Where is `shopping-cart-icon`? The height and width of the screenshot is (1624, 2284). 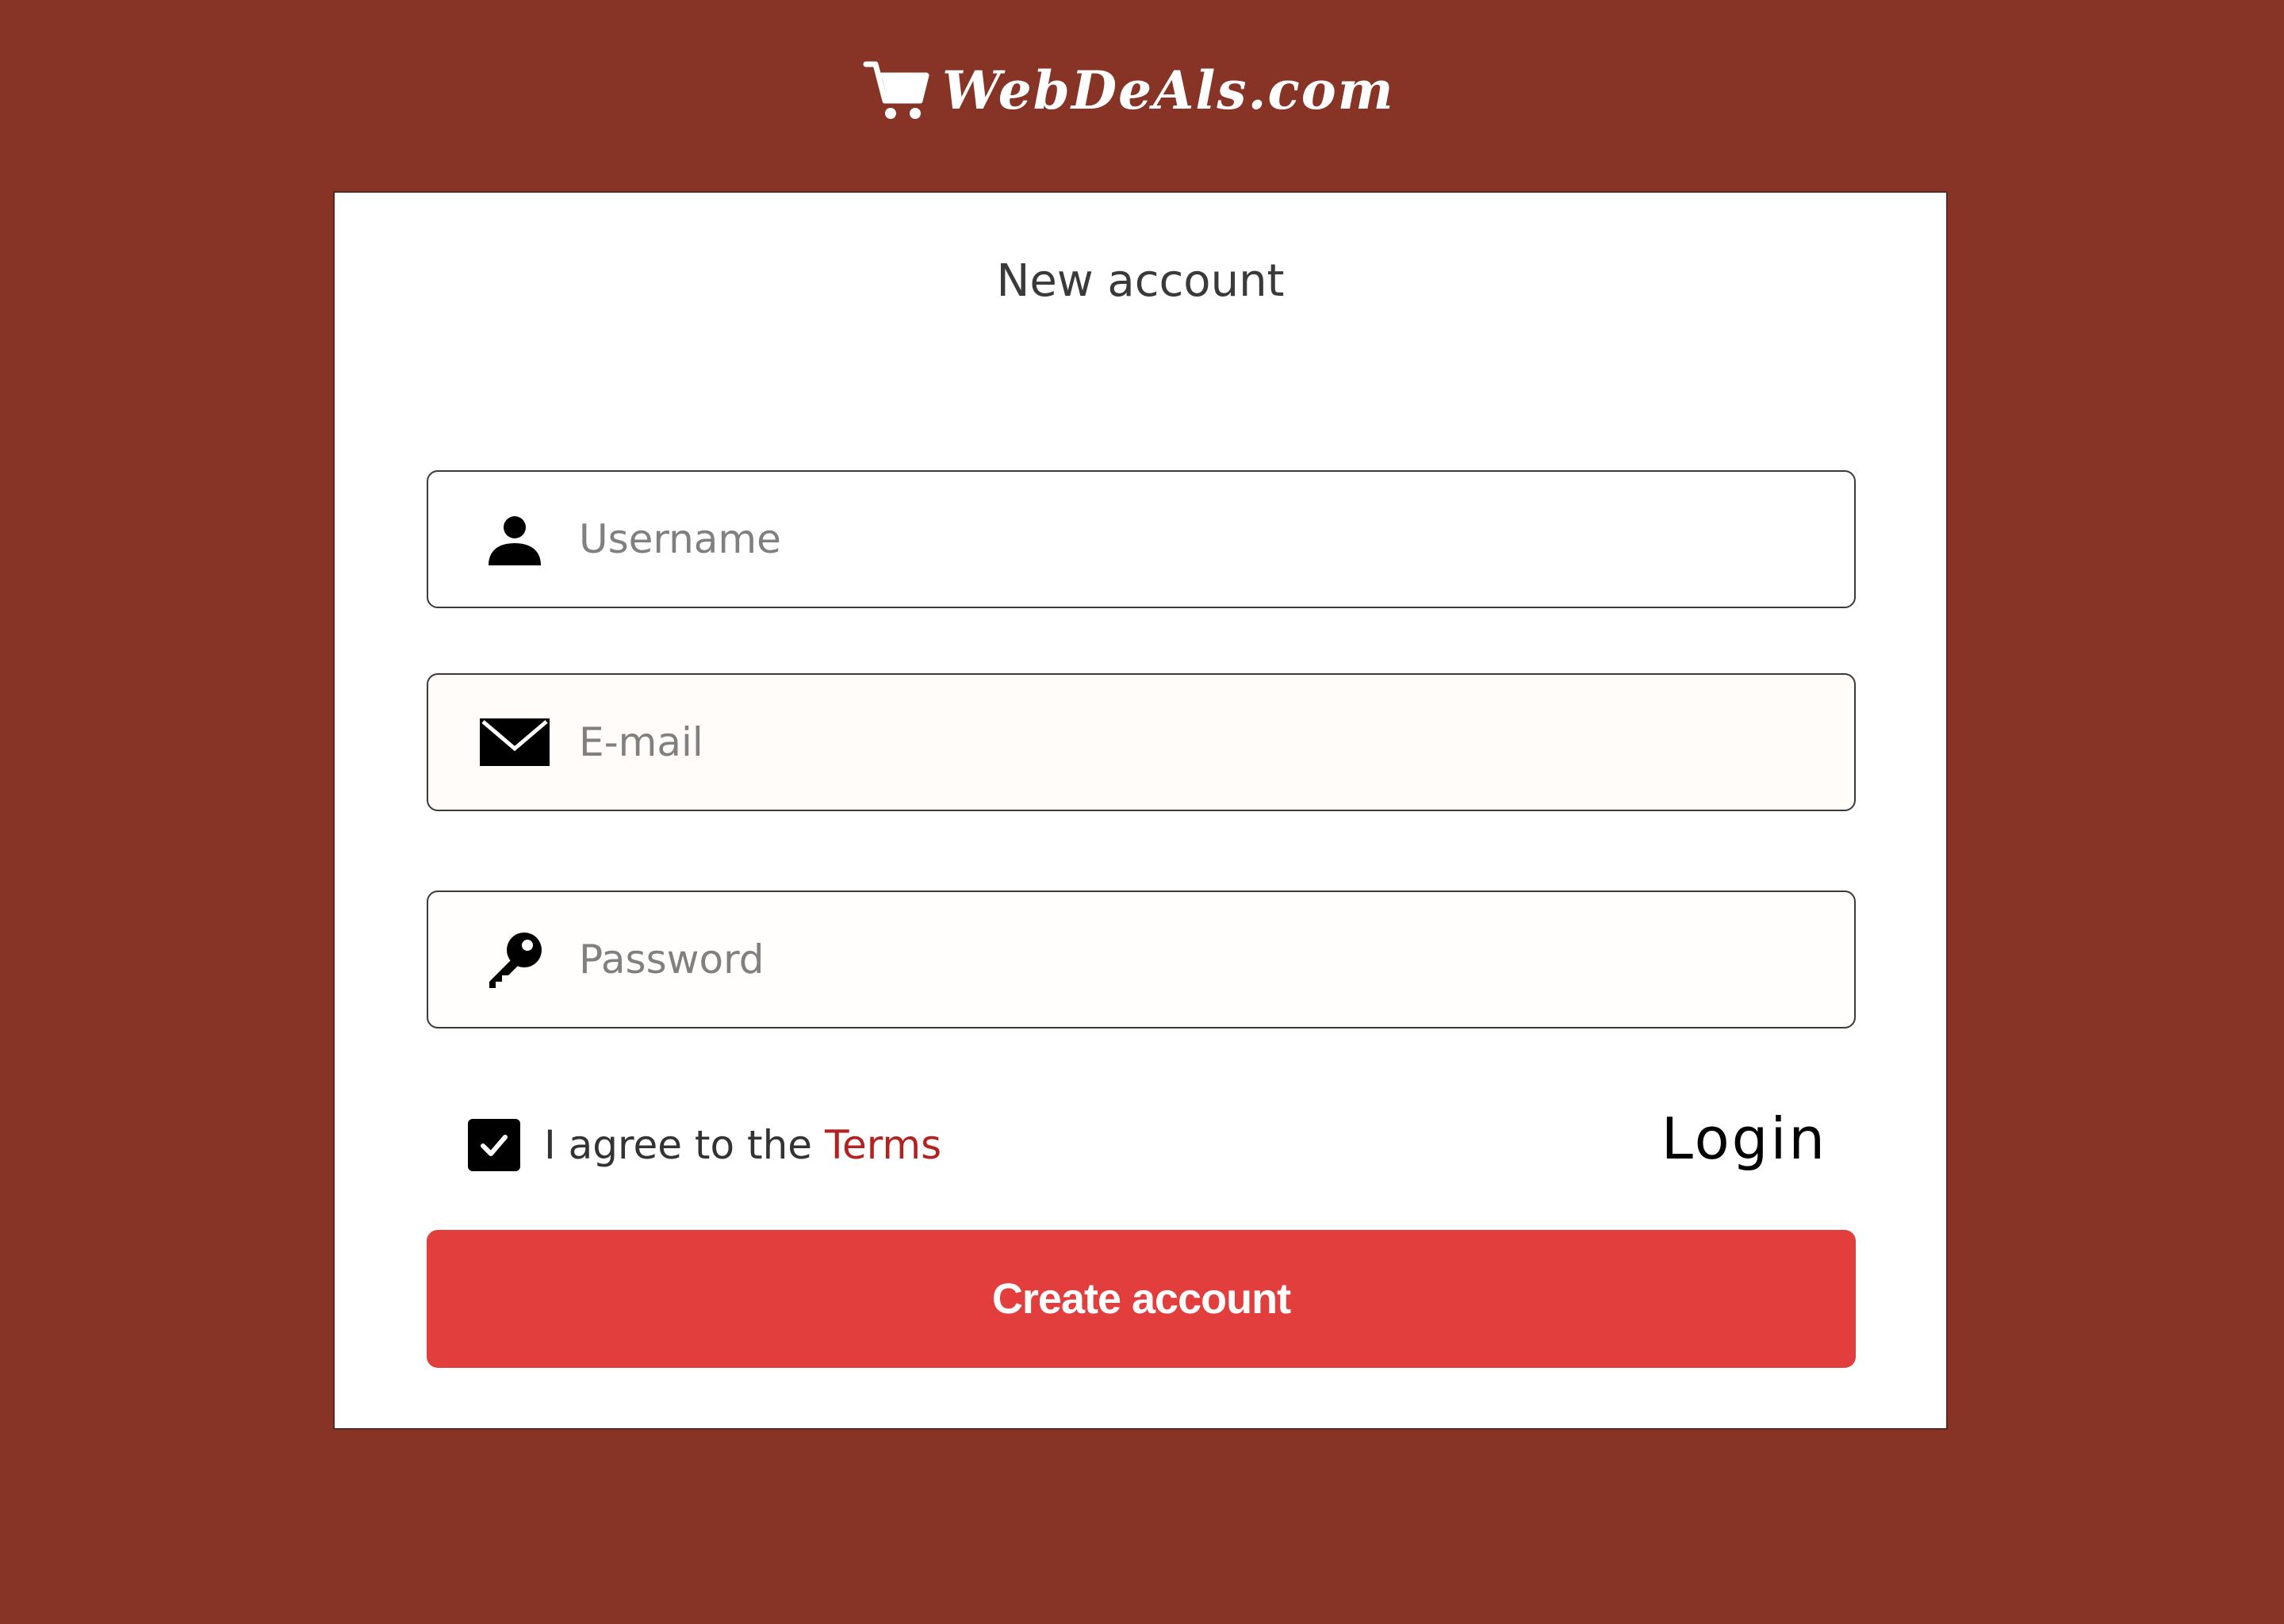
shopping-cart-icon is located at coordinates (897, 90).